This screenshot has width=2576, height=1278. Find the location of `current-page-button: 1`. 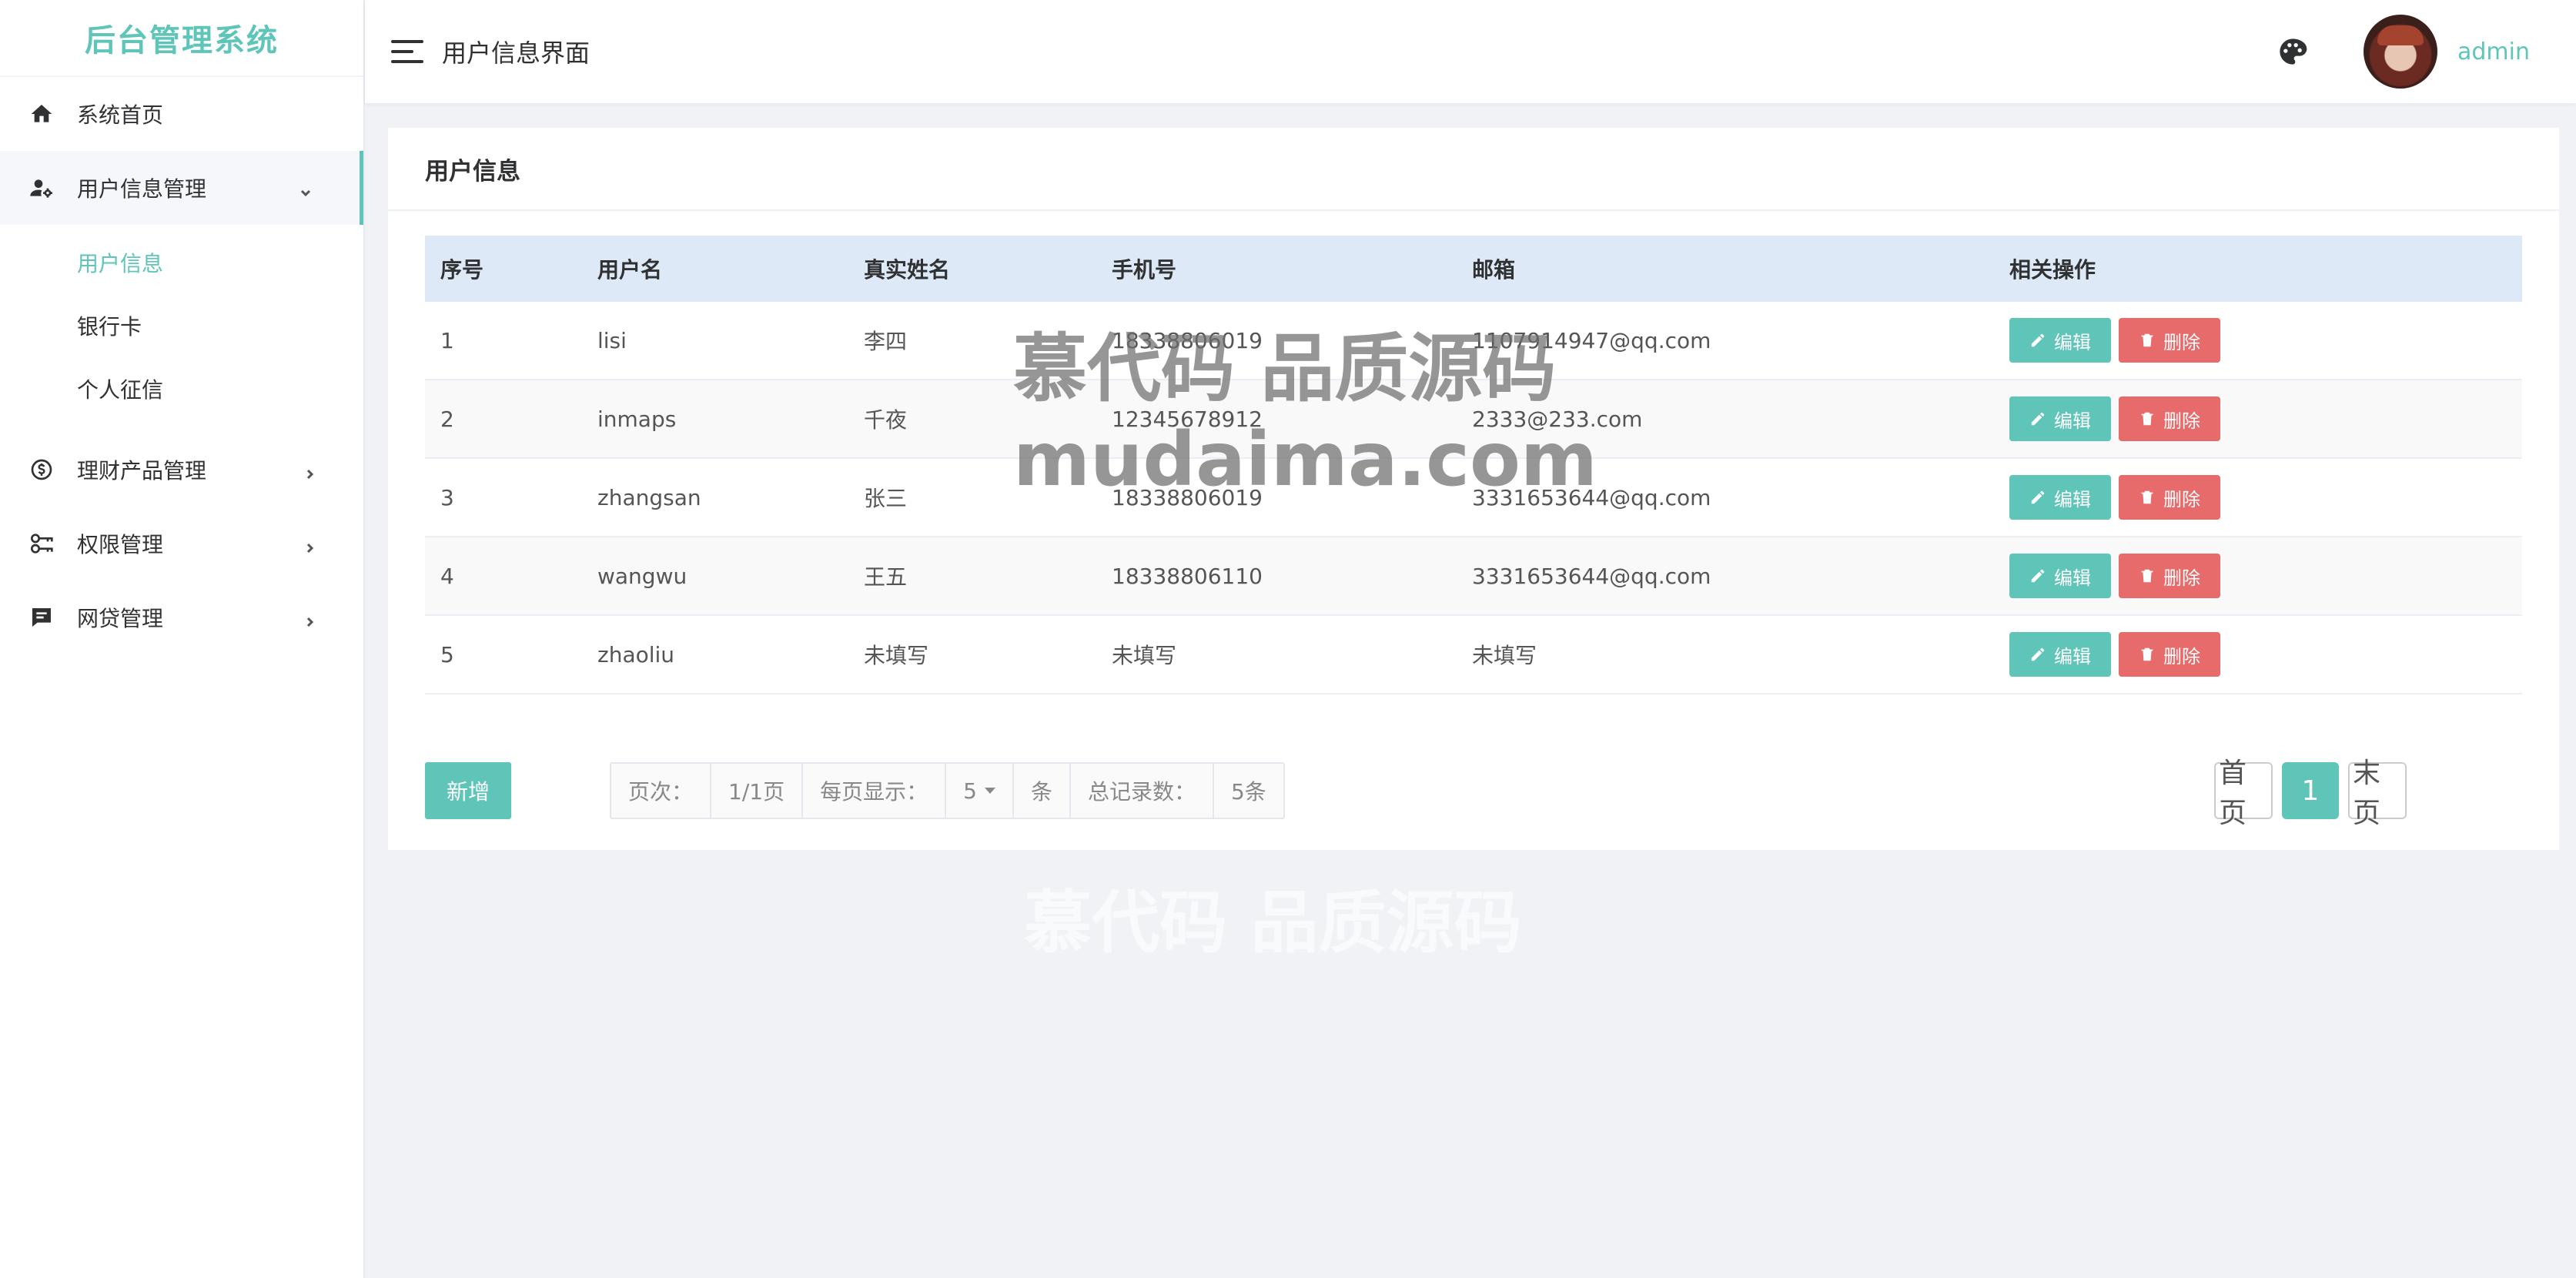

current-page-button: 1 is located at coordinates (2310, 790).